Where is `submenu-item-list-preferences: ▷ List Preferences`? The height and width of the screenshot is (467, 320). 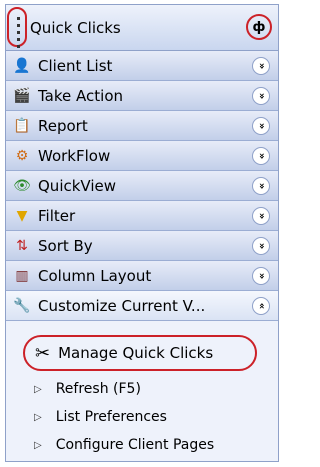 submenu-item-list-preferences: ▷ List Preferences is located at coordinates (100, 417).